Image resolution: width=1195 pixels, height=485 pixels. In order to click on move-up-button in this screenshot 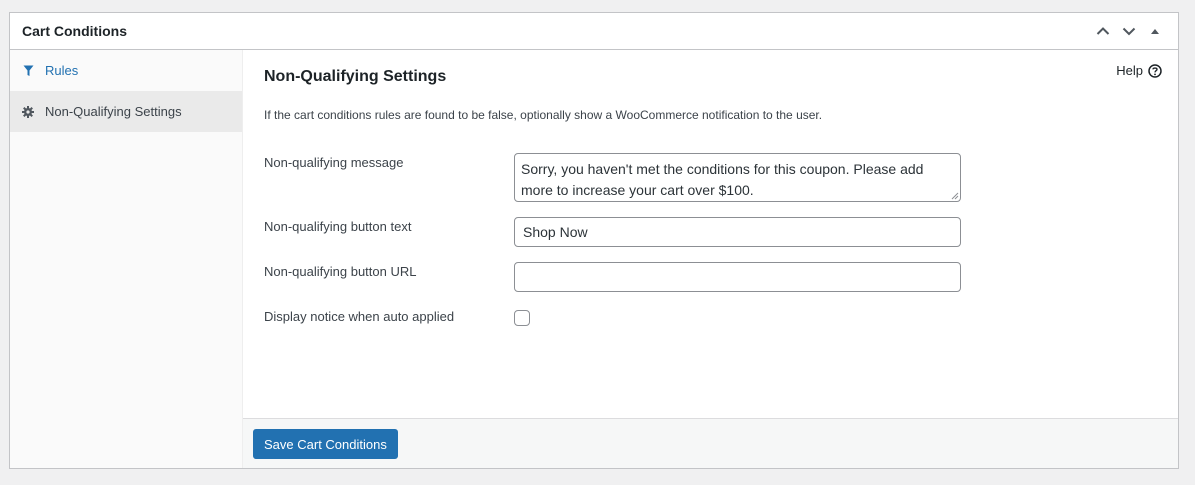, I will do `click(1103, 31)`.